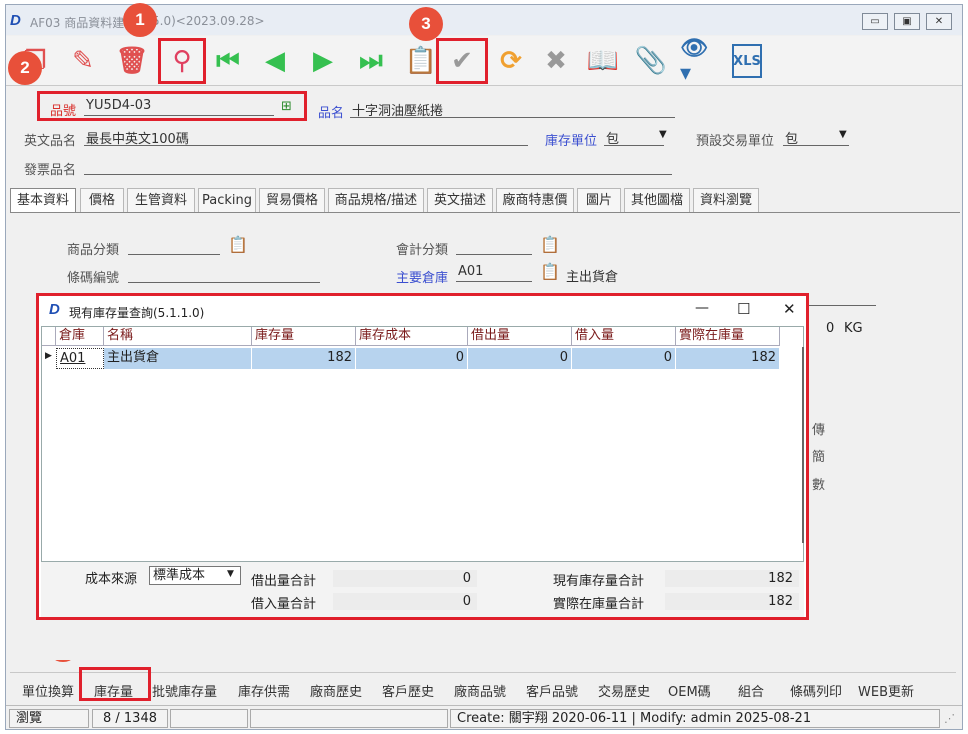 The image size is (968, 734). What do you see at coordinates (520, 336) in the screenshot?
I see `col-lend-out: 借出量` at bounding box center [520, 336].